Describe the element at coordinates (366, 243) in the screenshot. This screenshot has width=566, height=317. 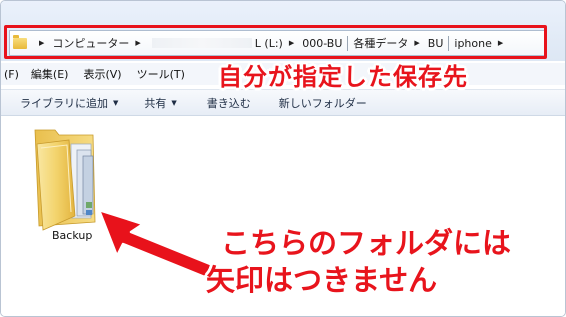
I see `no-arrow-callout-line1: こちらのフォルダには` at that location.